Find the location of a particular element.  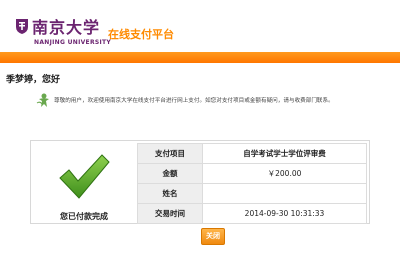

university-logo: 南京大学 NANJING UNIVERSITY is located at coordinates (63, 33).